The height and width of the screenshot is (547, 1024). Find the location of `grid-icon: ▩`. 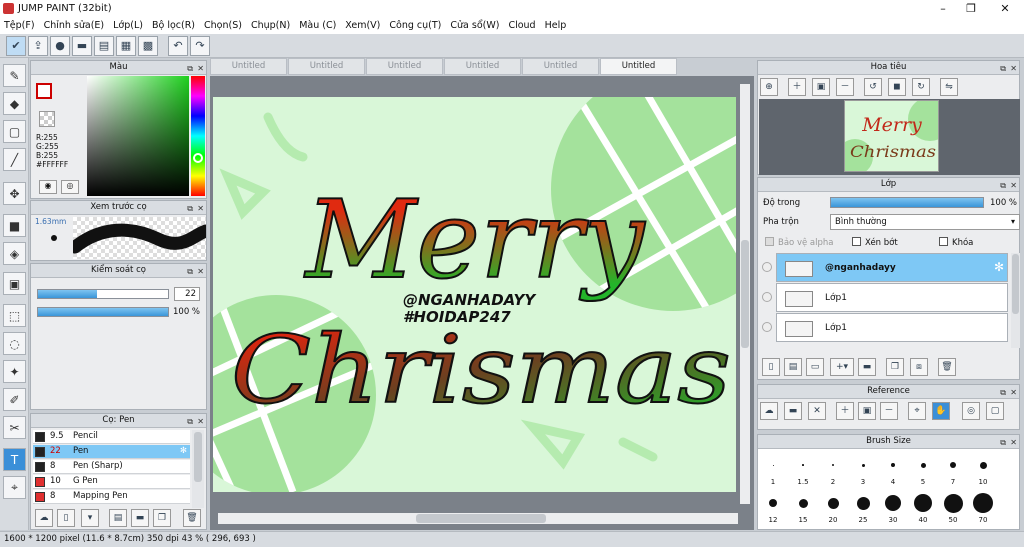

grid-icon: ▩ is located at coordinates (148, 45).